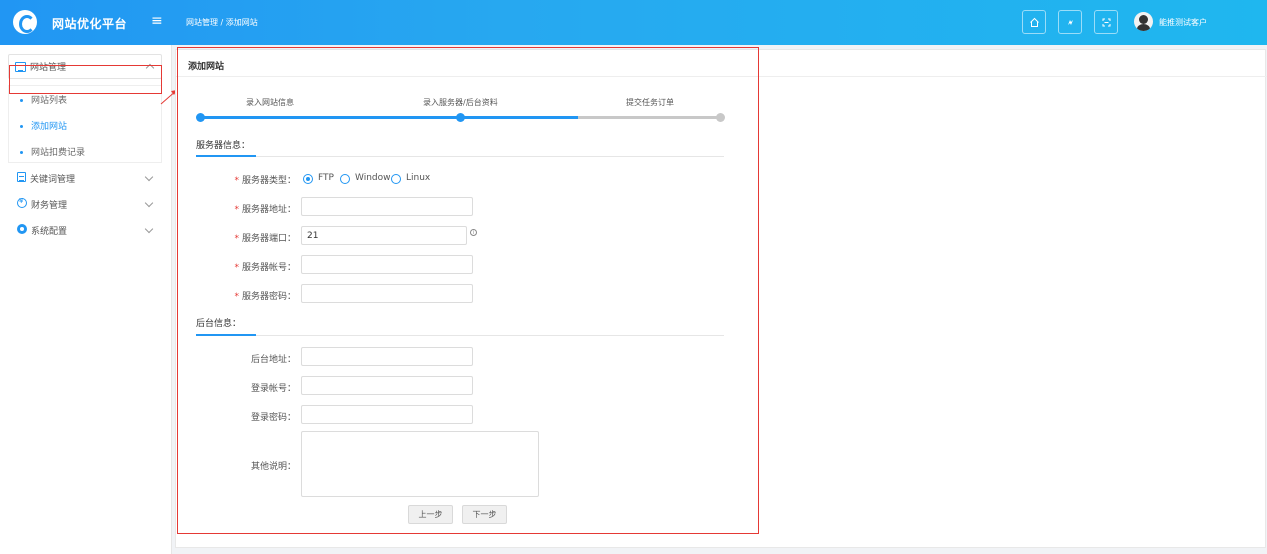 This screenshot has height=554, width=1267. What do you see at coordinates (86, 299) in the screenshot?
I see `sidebar: 网站管理 网站列表 添加网站 网站扣费记录 关键词管理 财务管理 系统配置` at bounding box center [86, 299].